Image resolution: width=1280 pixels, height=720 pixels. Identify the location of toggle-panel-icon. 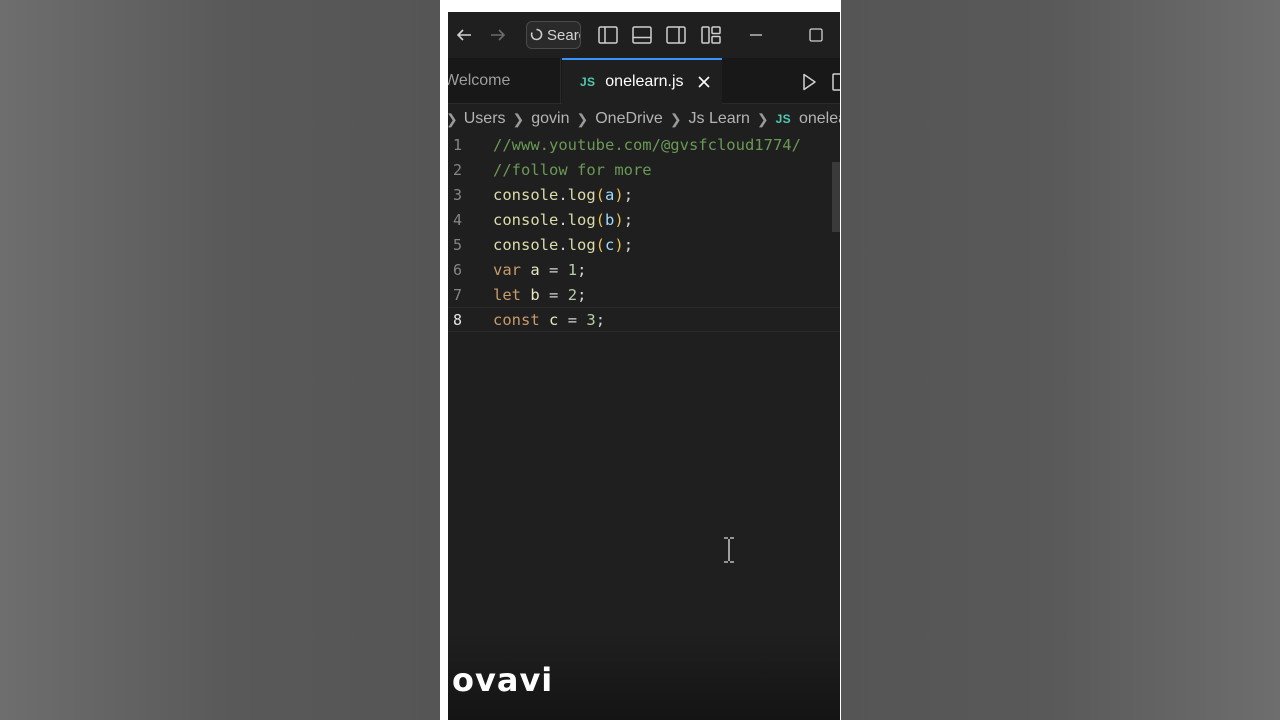
(642, 35).